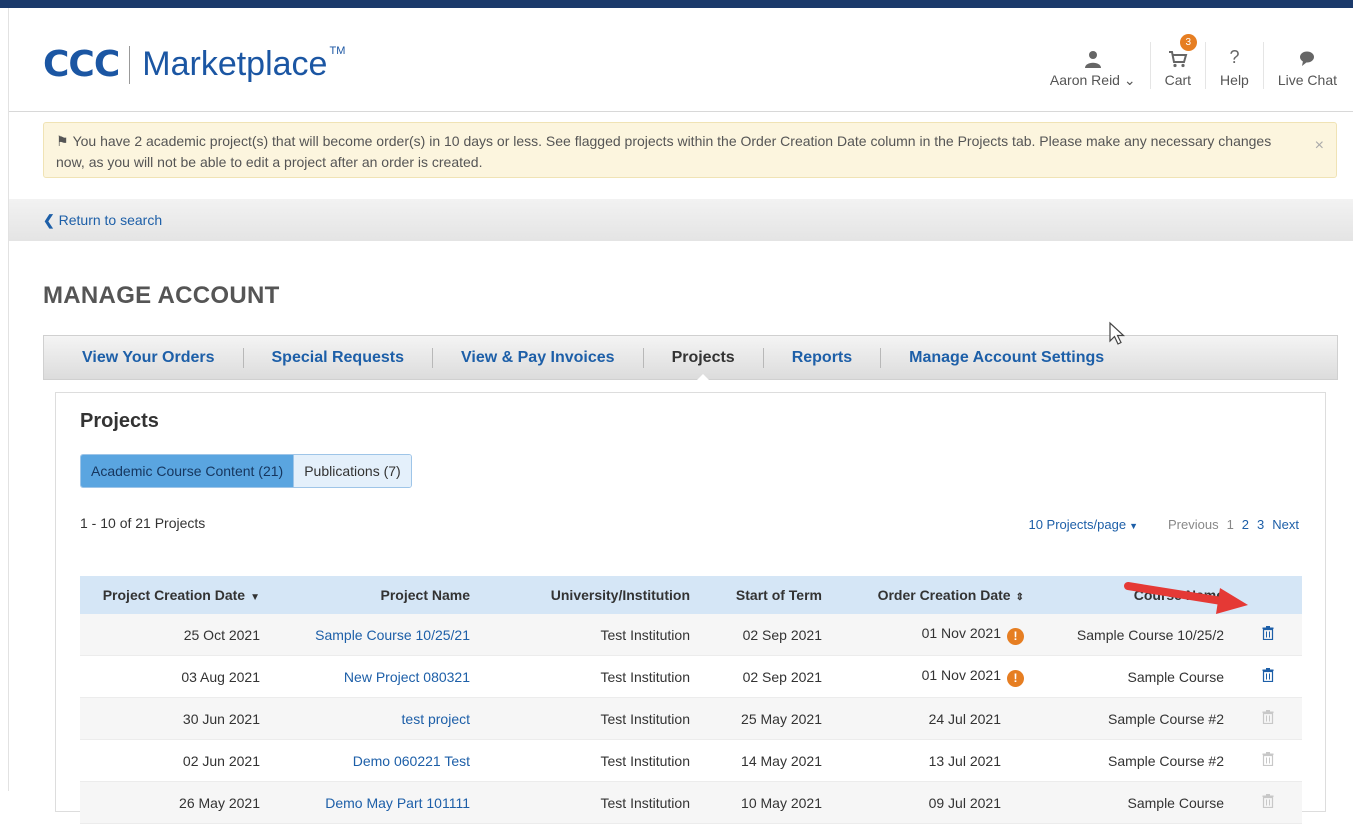 This screenshot has width=1353, height=824. I want to click on cart-count-badge: 3, so click(1188, 42).